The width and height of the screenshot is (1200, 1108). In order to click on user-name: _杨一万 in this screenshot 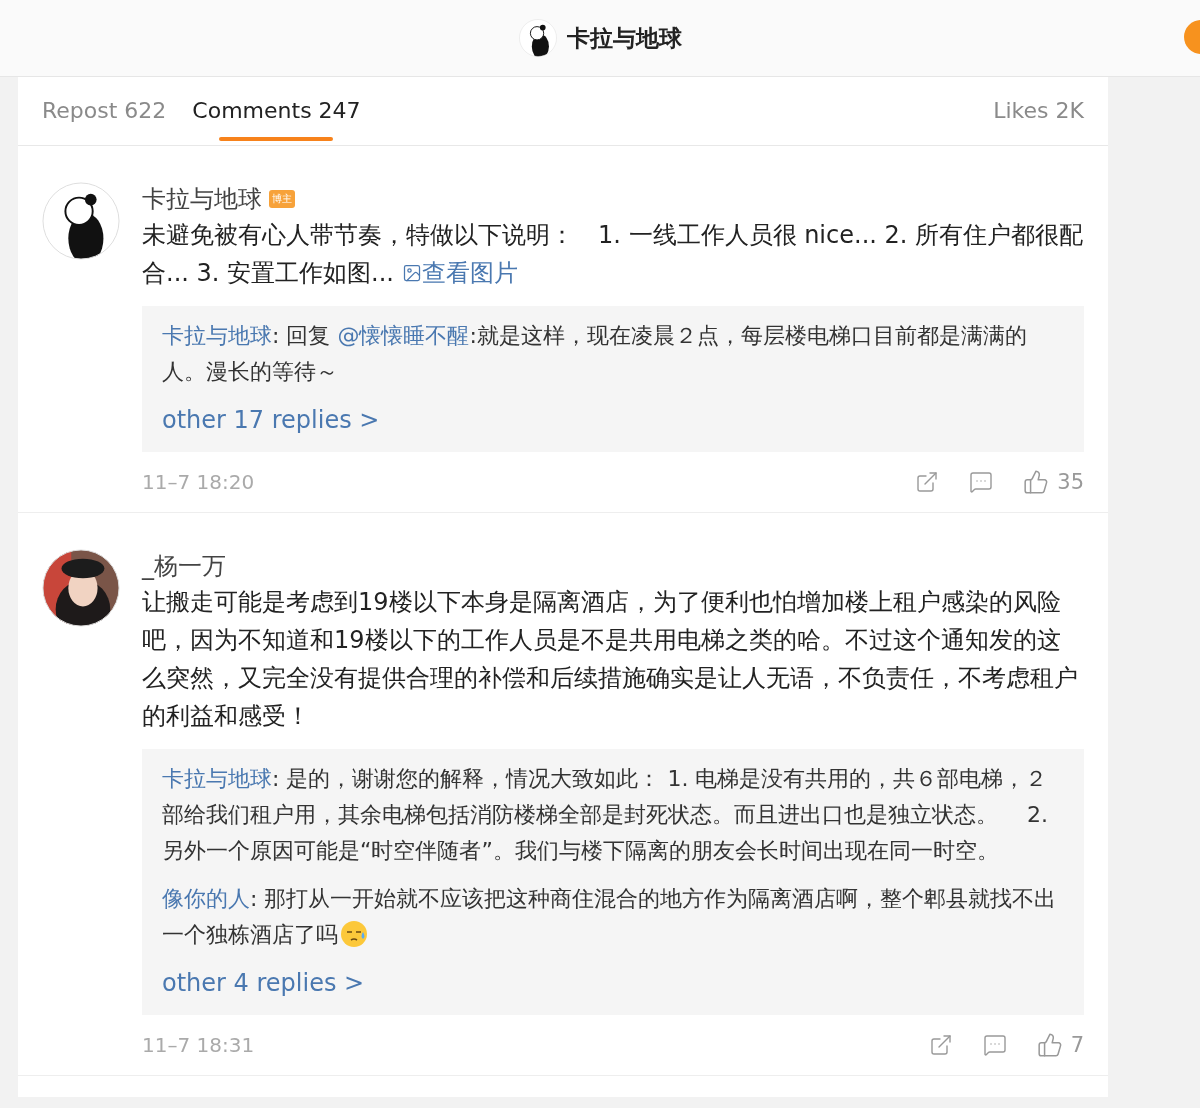, I will do `click(184, 566)`.